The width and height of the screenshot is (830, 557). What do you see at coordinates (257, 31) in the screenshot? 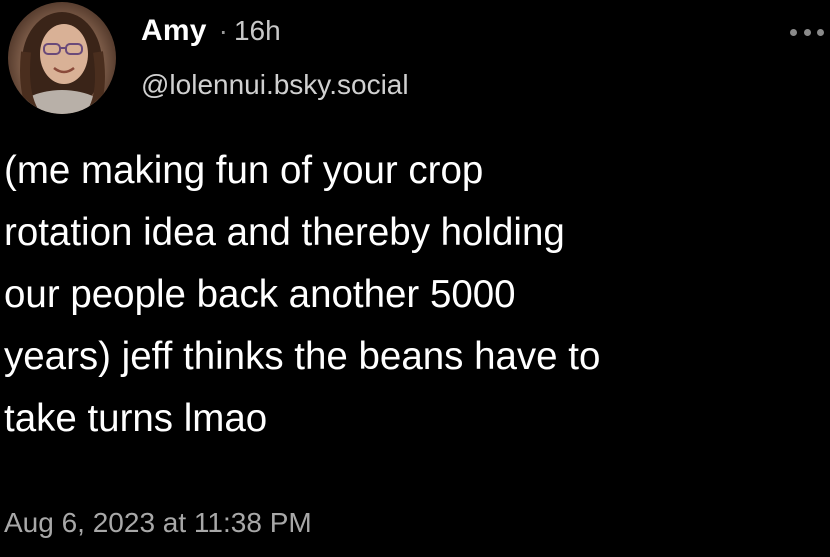
I see `relative-timestamp: 16h` at bounding box center [257, 31].